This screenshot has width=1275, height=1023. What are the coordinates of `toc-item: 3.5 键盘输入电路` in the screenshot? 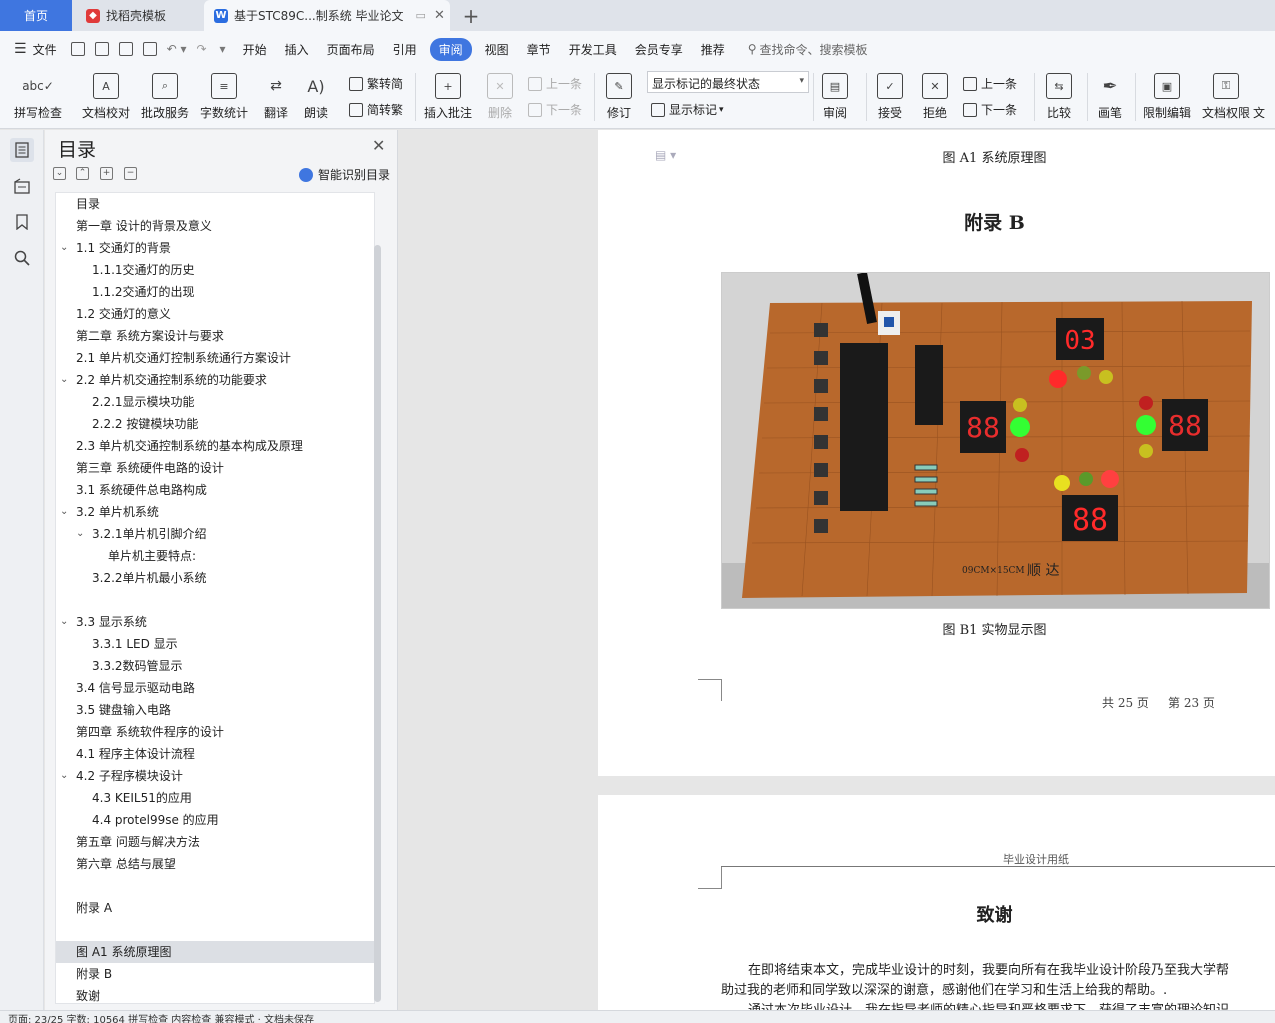 It's located at (215, 710).